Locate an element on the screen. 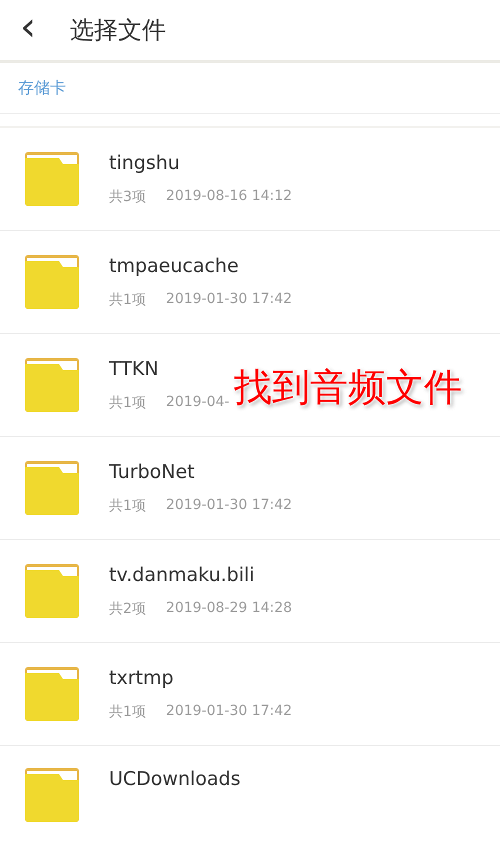  folder-name: tmpaeucache is located at coordinates (174, 266).